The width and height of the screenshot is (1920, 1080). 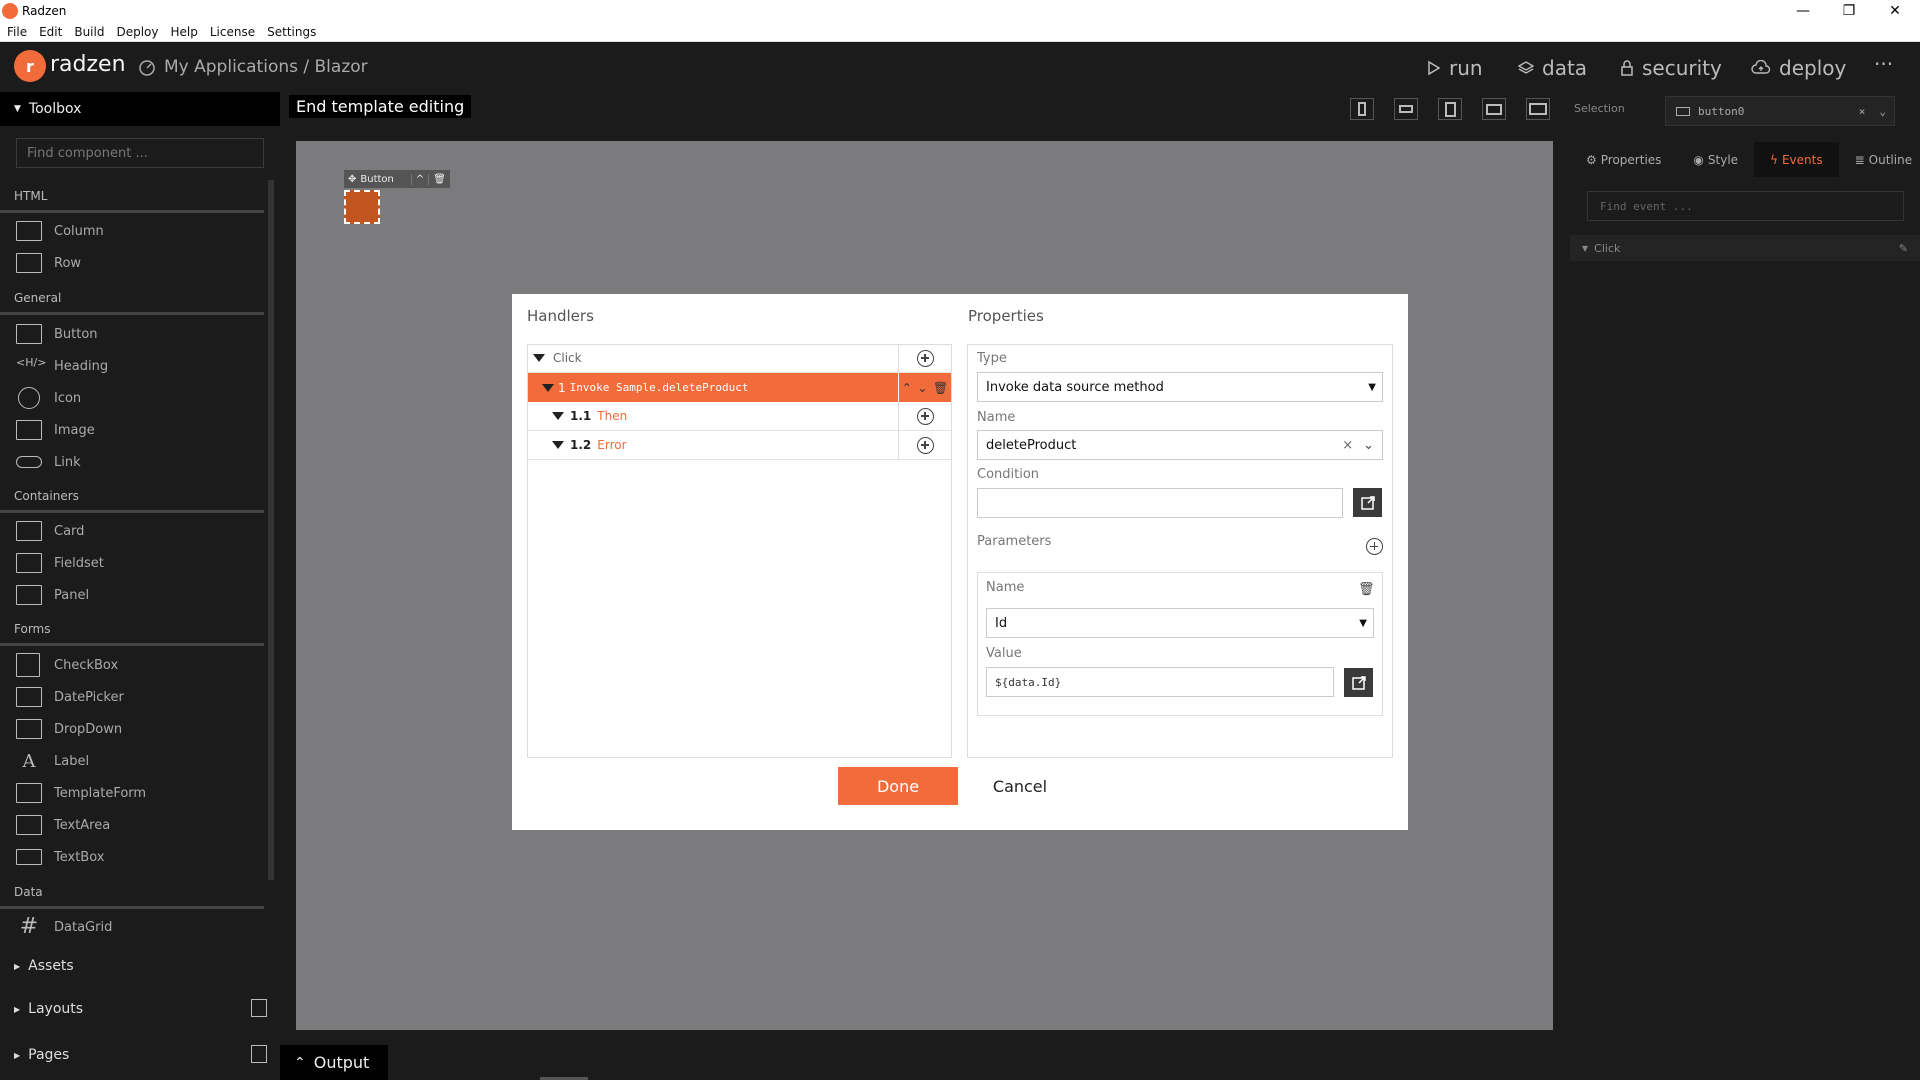 I want to click on security-button: security, so click(x=1671, y=68).